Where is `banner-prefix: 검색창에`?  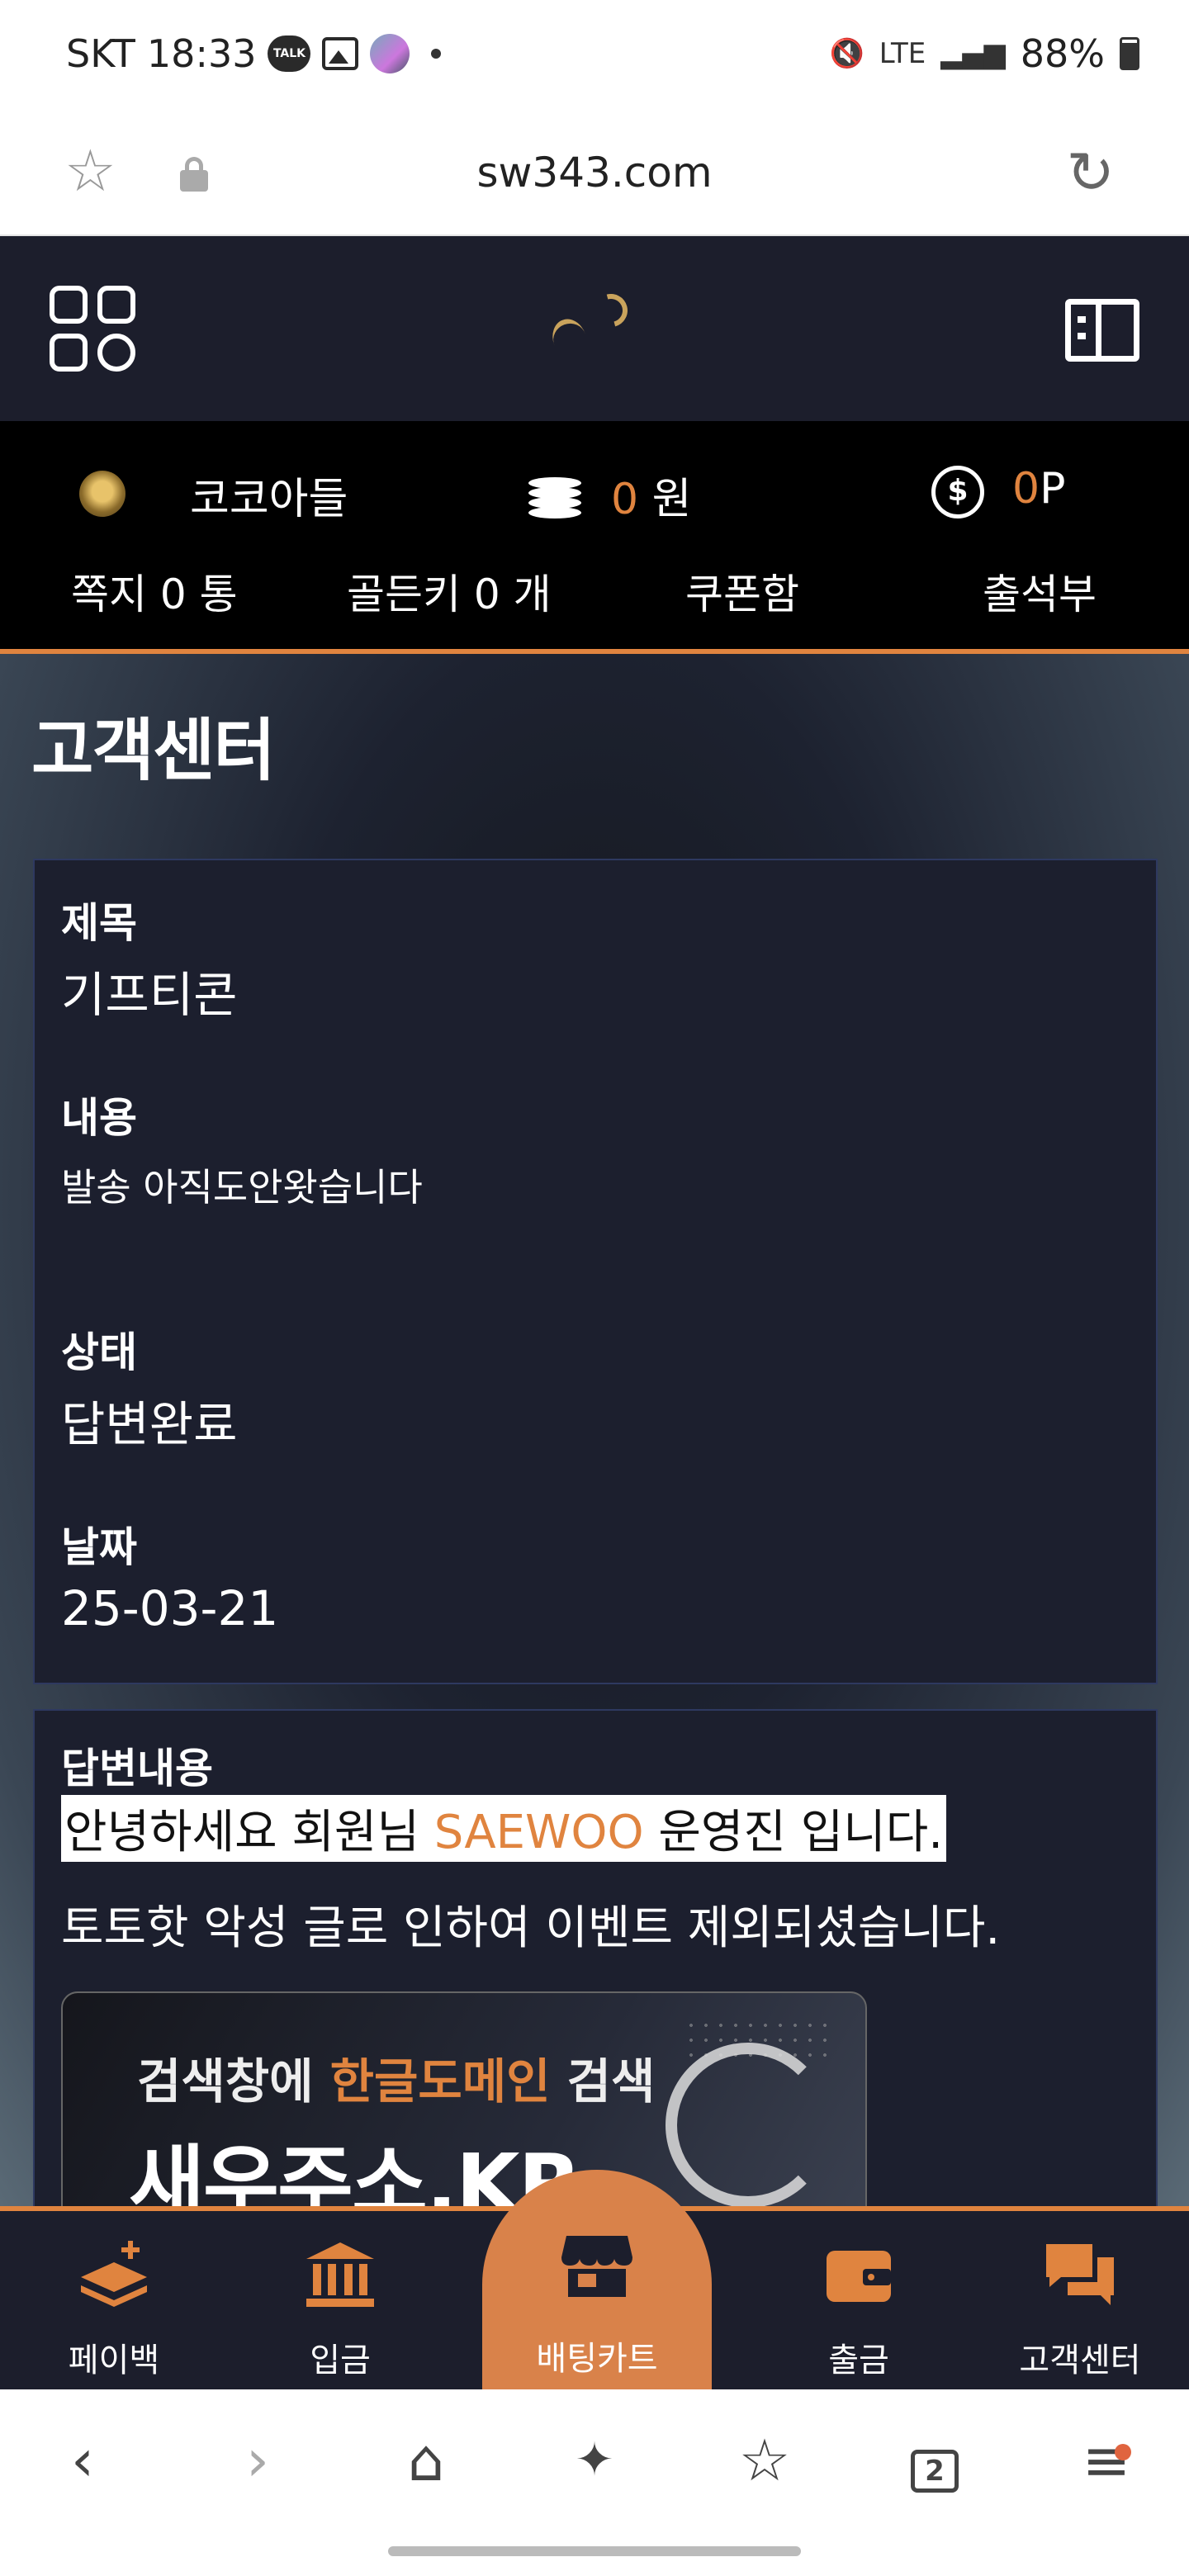 banner-prefix: 검색창에 is located at coordinates (233, 2081).